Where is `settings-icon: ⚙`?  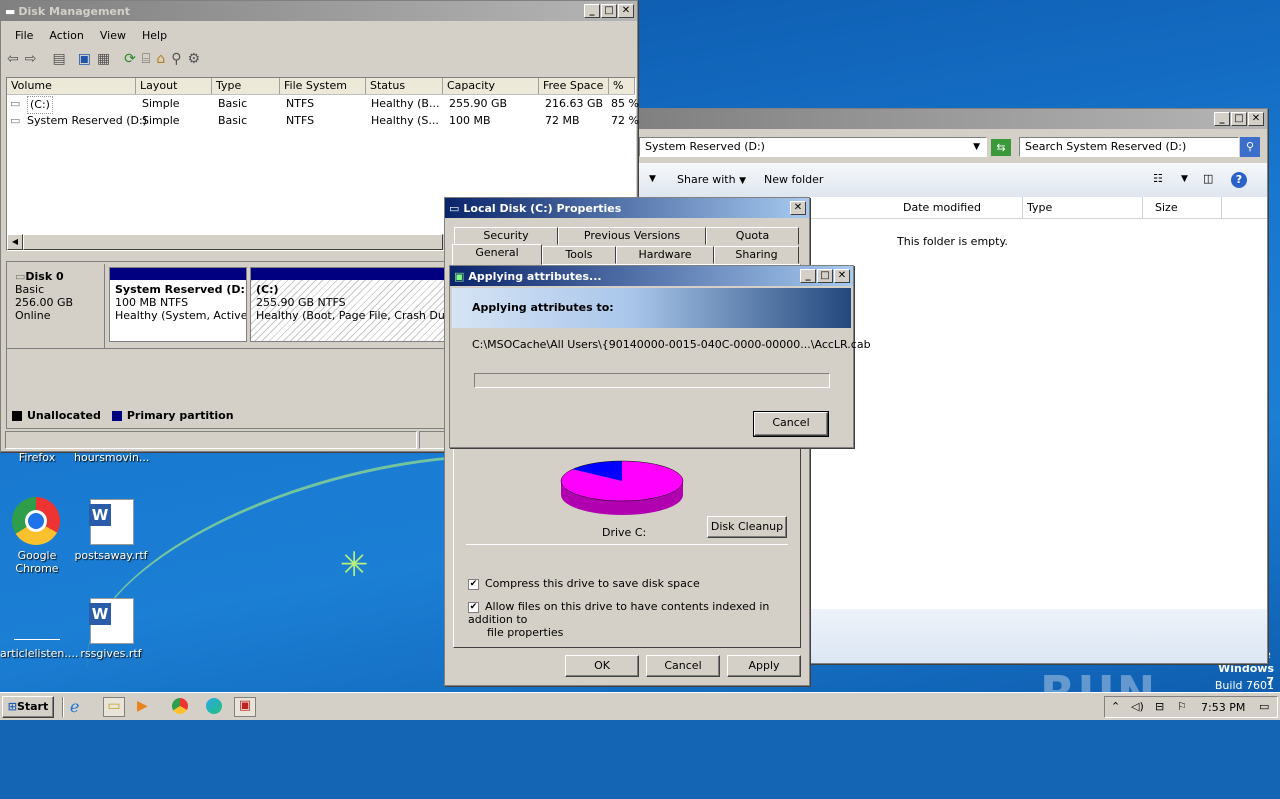 settings-icon: ⚙ is located at coordinates (193, 59).